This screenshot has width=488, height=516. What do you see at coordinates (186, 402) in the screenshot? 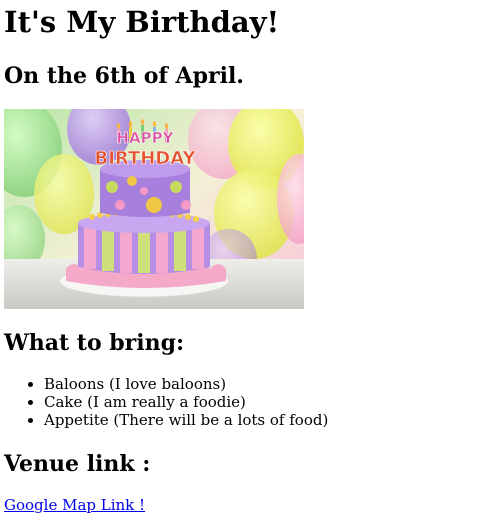
I see `list-item: Cake (I am really a foodie)` at bounding box center [186, 402].